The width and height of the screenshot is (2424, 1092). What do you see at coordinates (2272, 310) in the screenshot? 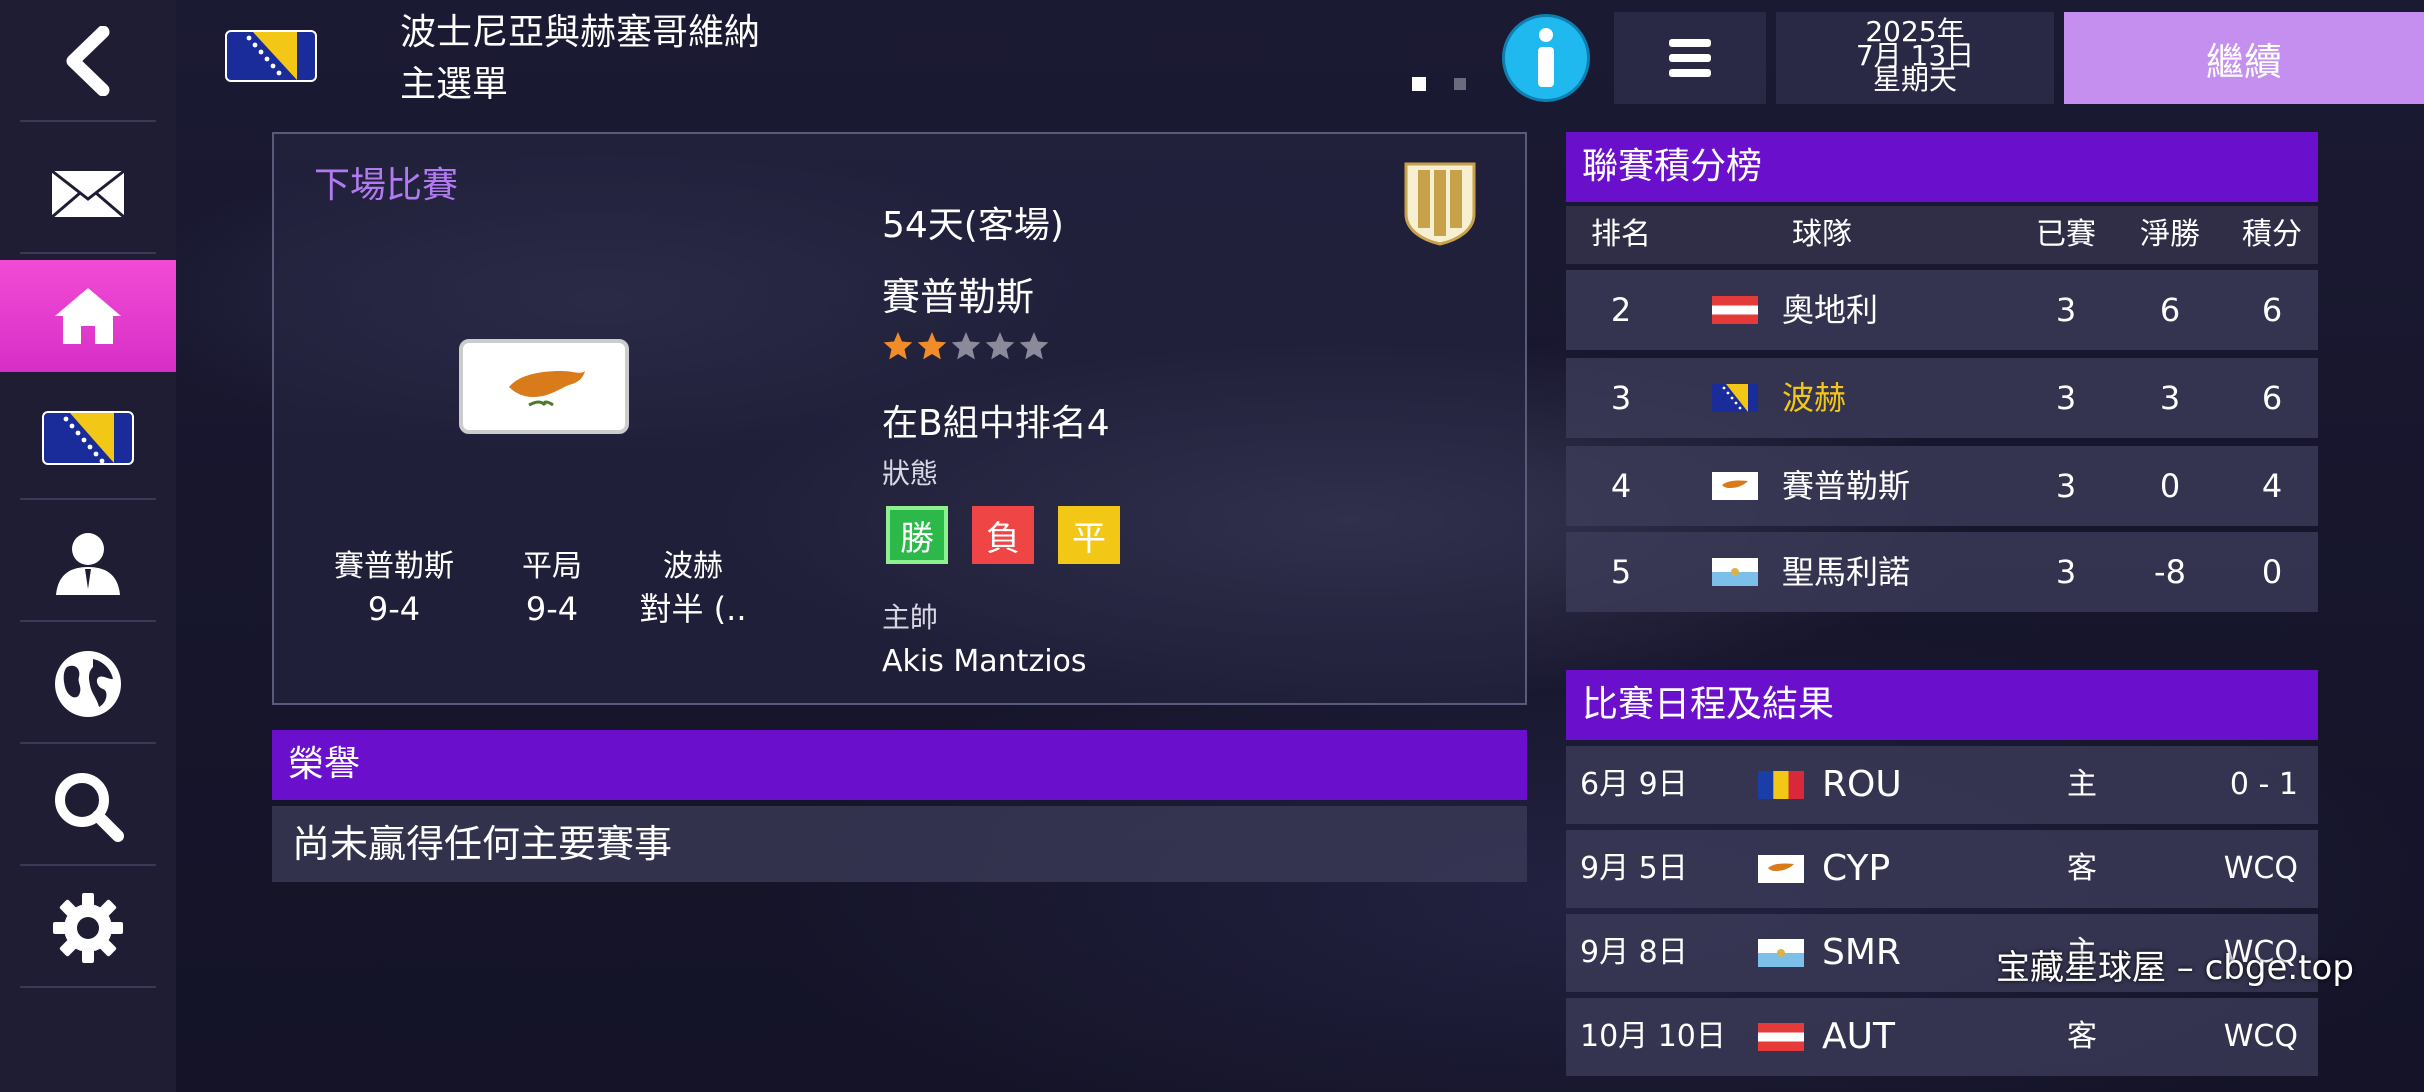
I see `row-pts: 6` at bounding box center [2272, 310].